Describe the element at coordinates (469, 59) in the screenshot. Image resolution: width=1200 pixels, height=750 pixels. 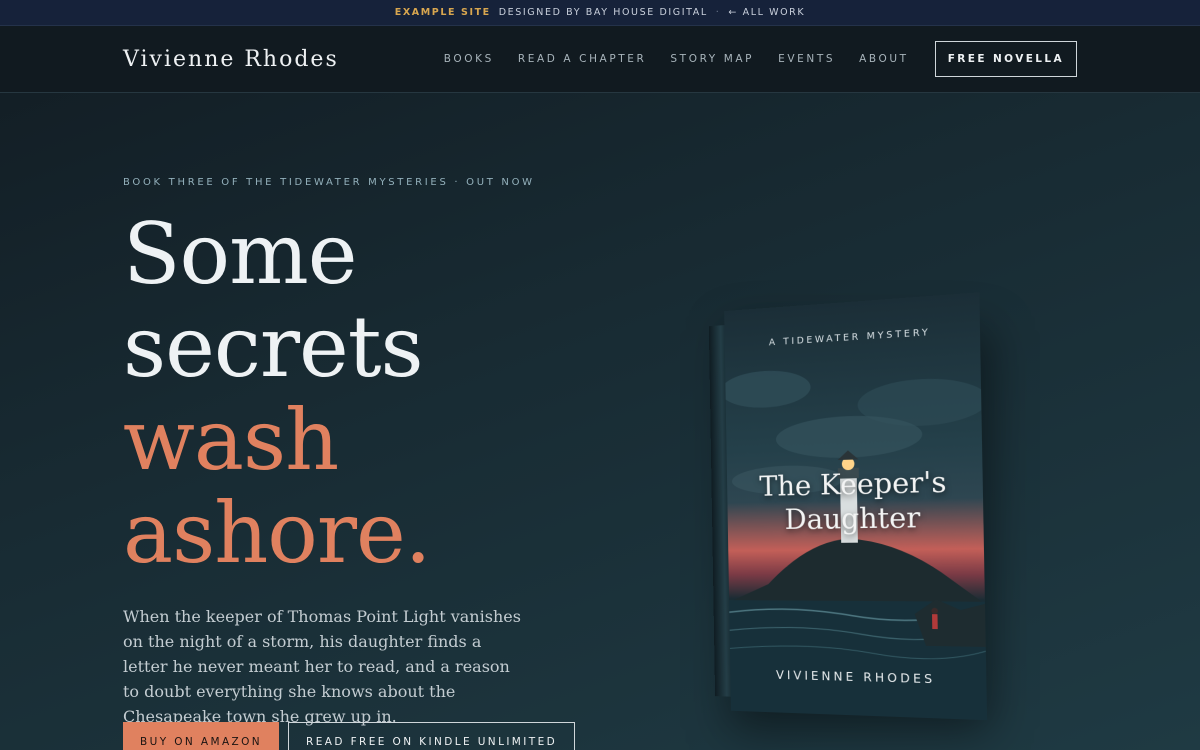
I see `nav-link-books: BOOKS` at that location.